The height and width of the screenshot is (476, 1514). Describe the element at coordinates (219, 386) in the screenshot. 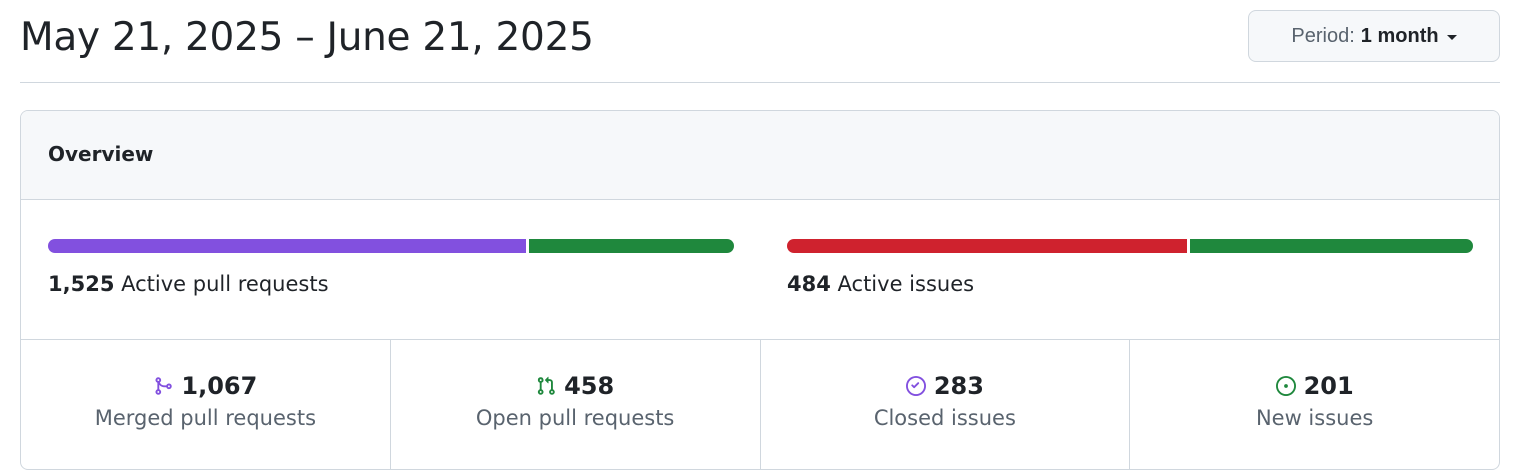

I see `merged-pull-requests-value: 1,067` at that location.